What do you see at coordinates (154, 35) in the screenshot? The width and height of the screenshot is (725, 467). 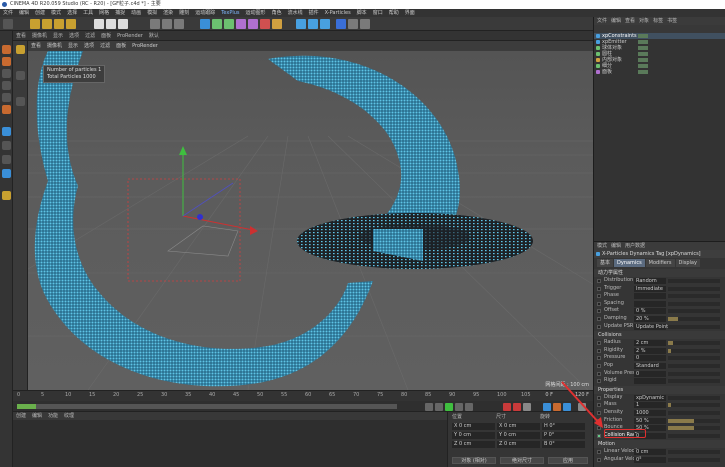 I see `toolbar2-item: 默认` at bounding box center [154, 35].